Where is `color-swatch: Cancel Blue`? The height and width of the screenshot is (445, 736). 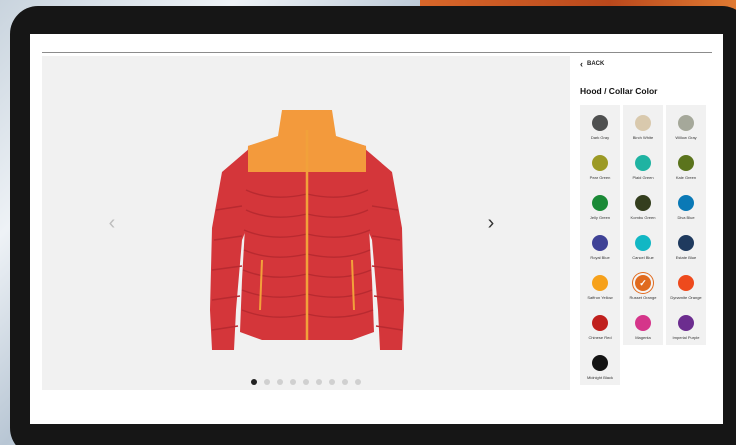
color-swatch: Cancel Blue is located at coordinates (643, 245).